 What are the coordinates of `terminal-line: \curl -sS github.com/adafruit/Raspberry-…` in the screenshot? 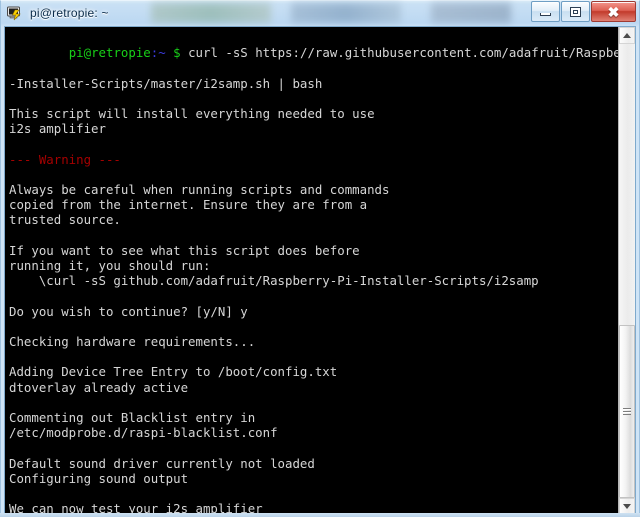 It's located at (313, 280).